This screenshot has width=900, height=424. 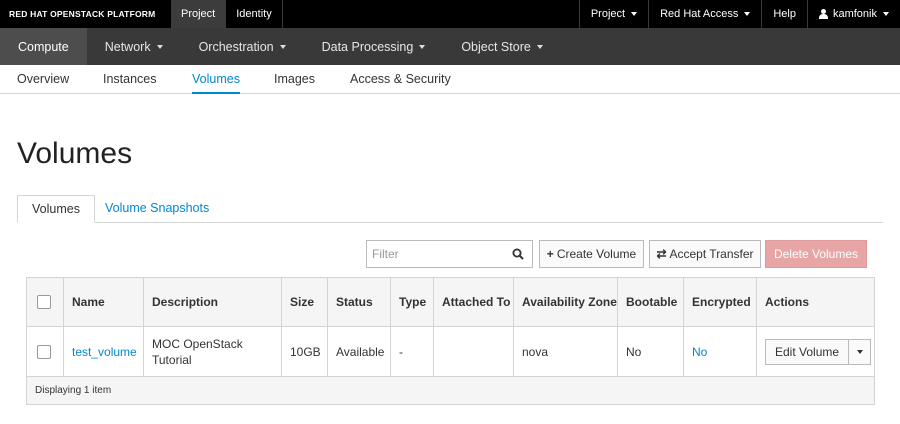 What do you see at coordinates (216, 79) in the screenshot?
I see `subnav-volumes: Volumes` at bounding box center [216, 79].